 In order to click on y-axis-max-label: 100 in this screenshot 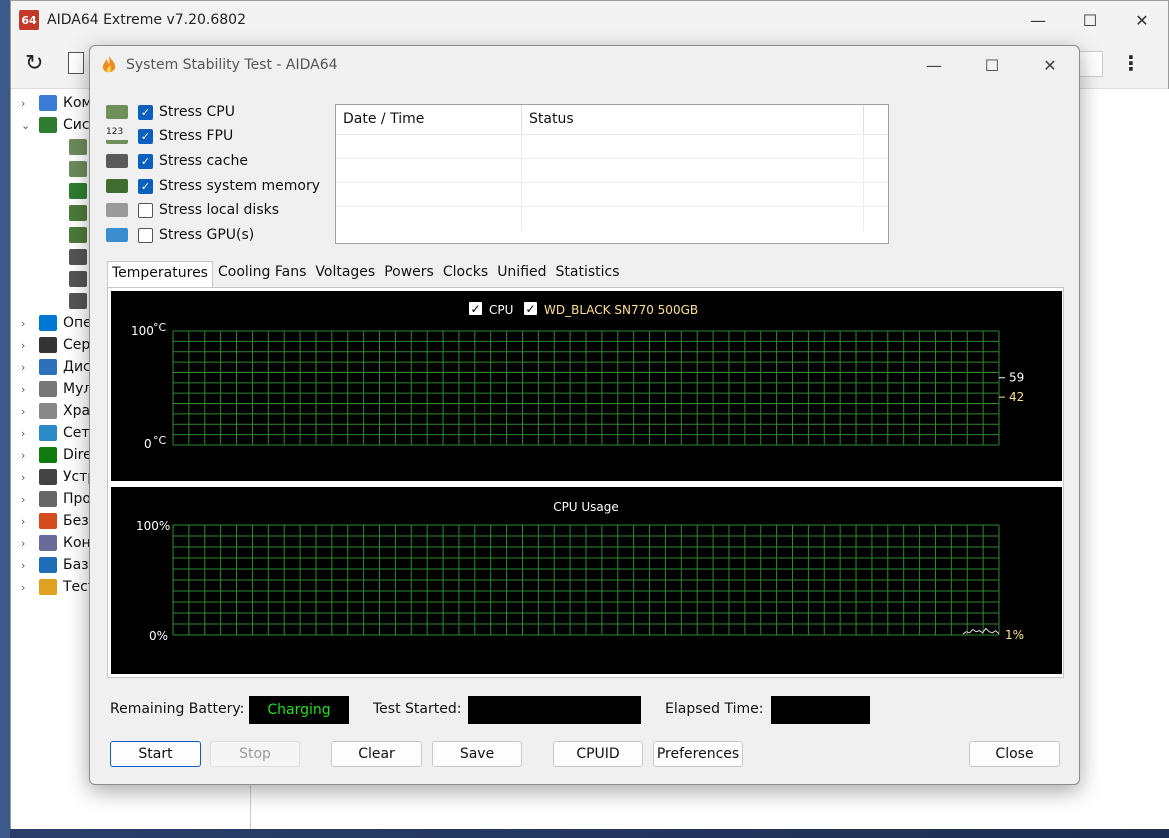, I will do `click(142, 331)`.